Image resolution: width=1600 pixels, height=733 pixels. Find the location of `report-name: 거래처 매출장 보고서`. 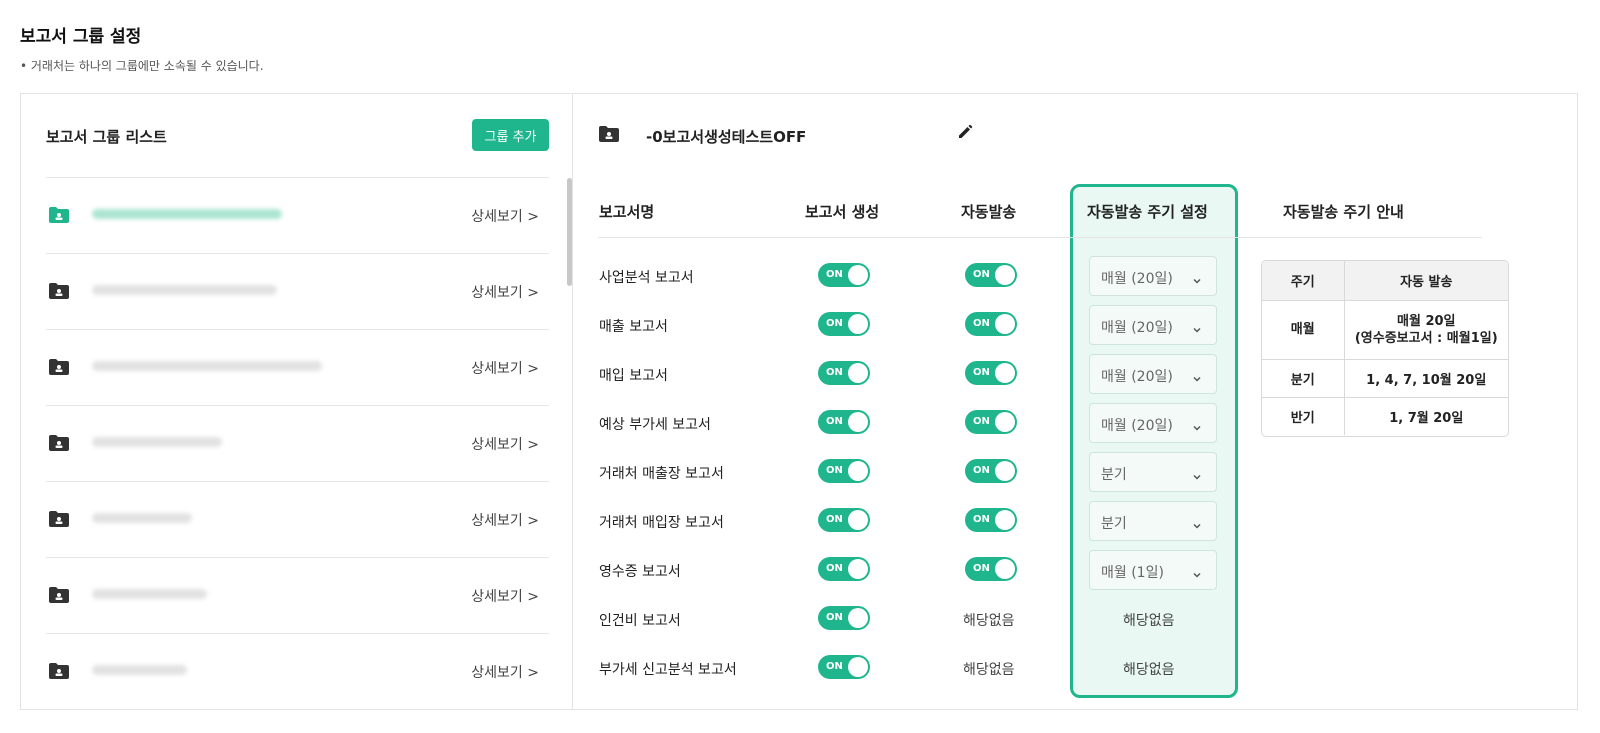

report-name: 거래처 매출장 보고서 is located at coordinates (661, 474).